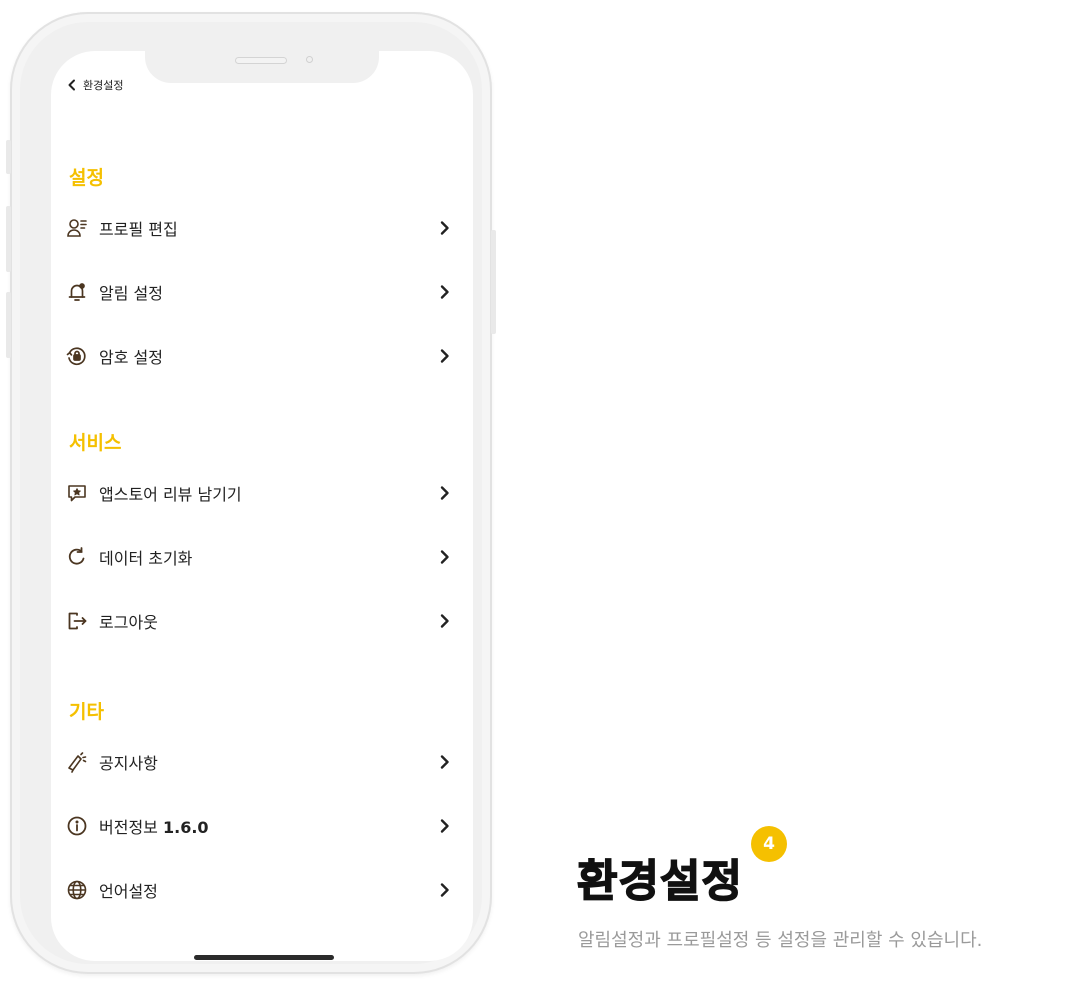 The height and width of the screenshot is (990, 1083). Describe the element at coordinates (8, 157) in the screenshot. I see `phone-side-button-mute` at that location.